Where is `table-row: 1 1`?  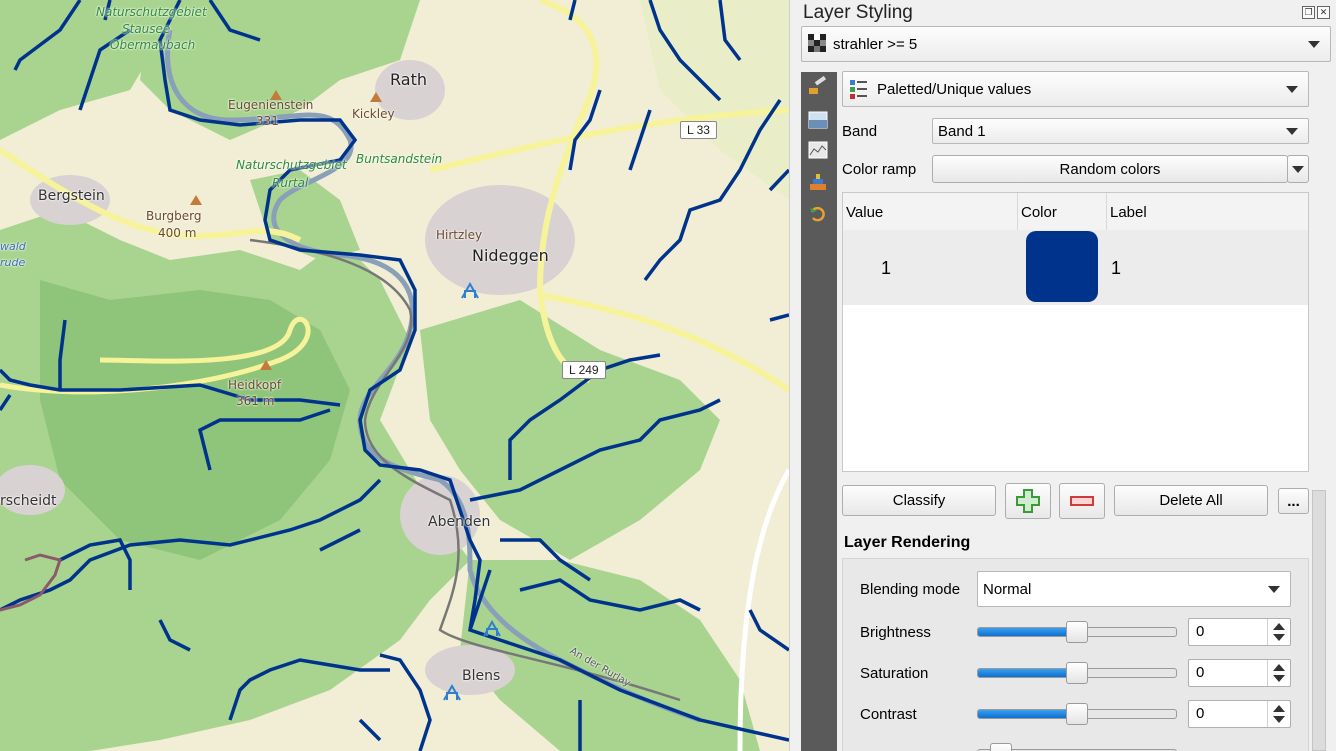
table-row: 1 1 is located at coordinates (1075, 267).